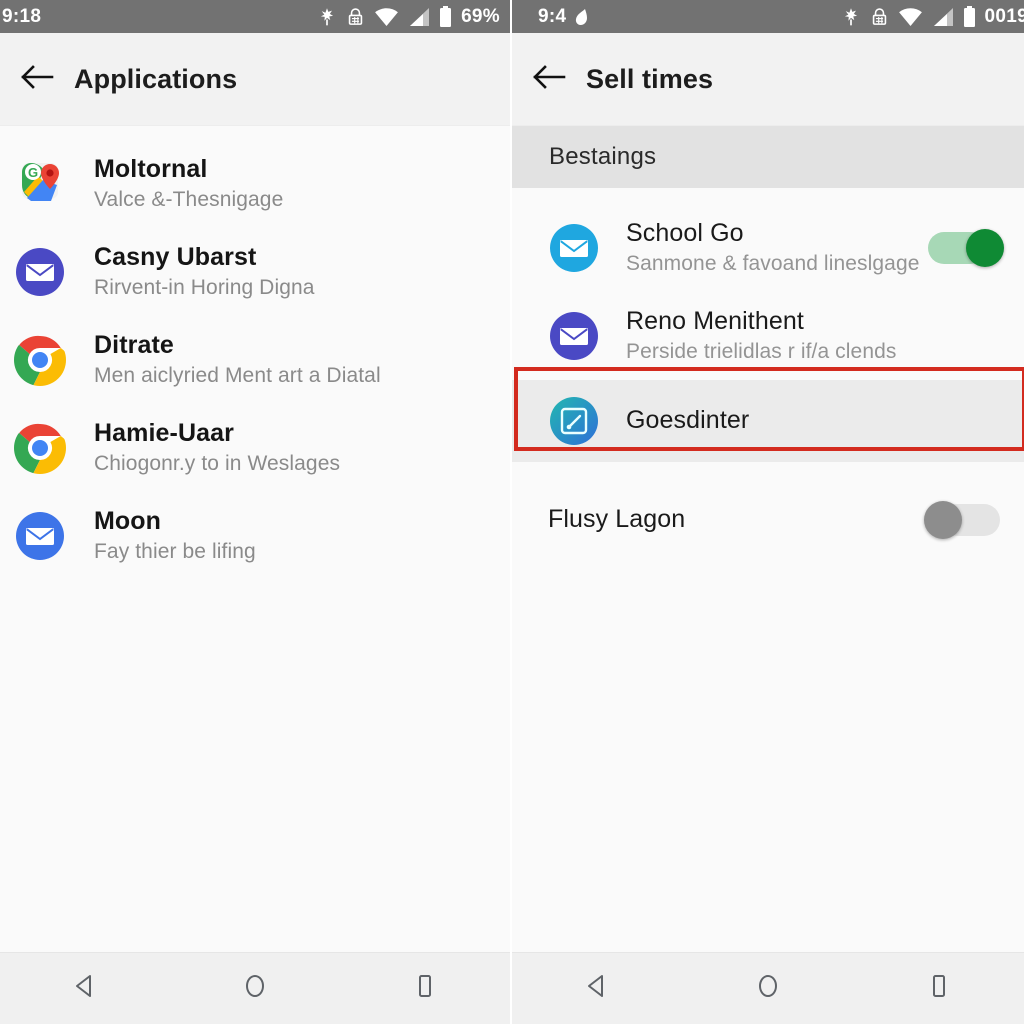 This screenshot has height=1024, width=1024. What do you see at coordinates (175, 551) in the screenshot?
I see `list-item-subtitle: Fay thier be lifing` at bounding box center [175, 551].